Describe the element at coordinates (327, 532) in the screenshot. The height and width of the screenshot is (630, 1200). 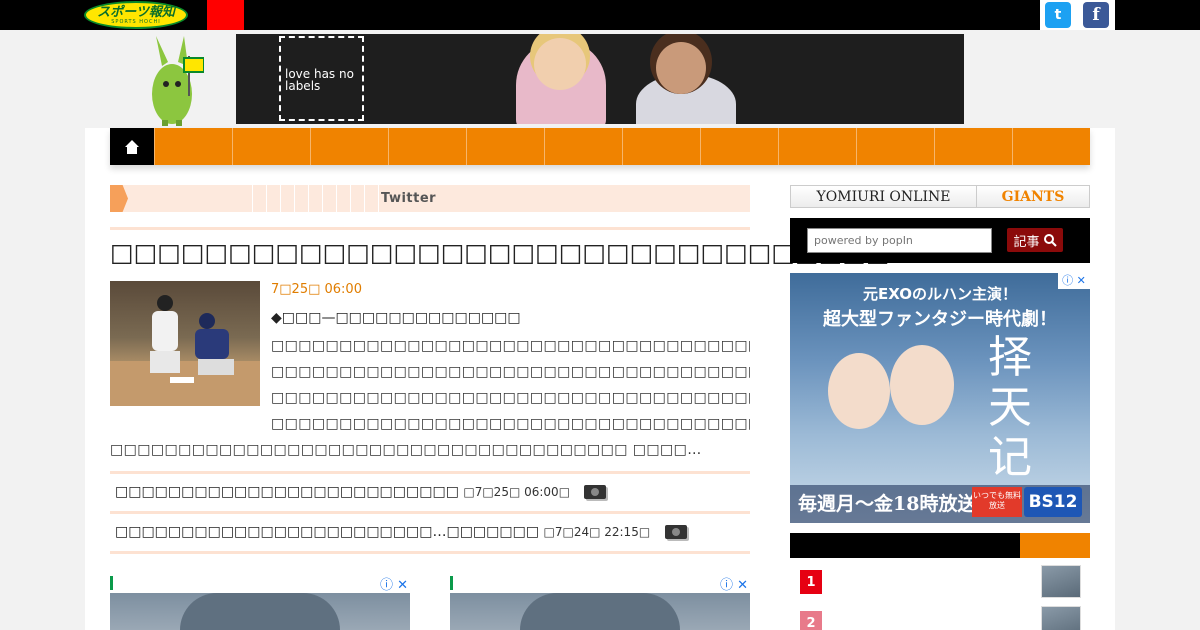
I see `related-title: □□□□□□□□□□□□□□□□□□□□□□□□…□□□□□□□` at that location.